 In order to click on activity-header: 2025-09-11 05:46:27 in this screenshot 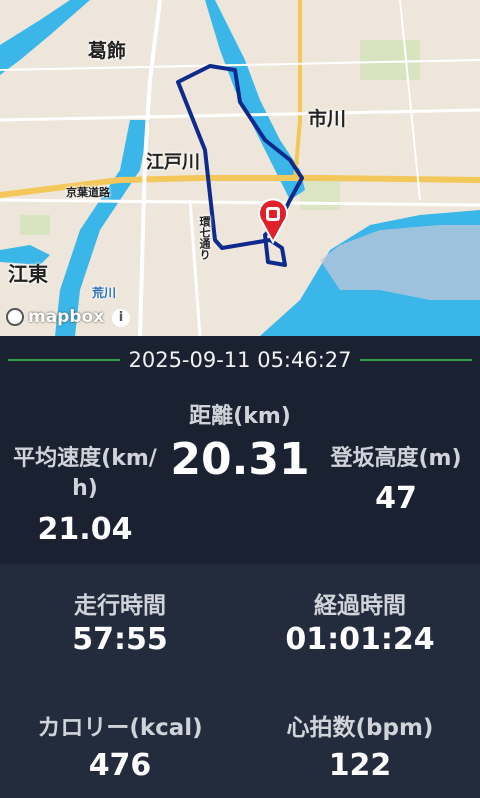, I will do `click(240, 360)`.